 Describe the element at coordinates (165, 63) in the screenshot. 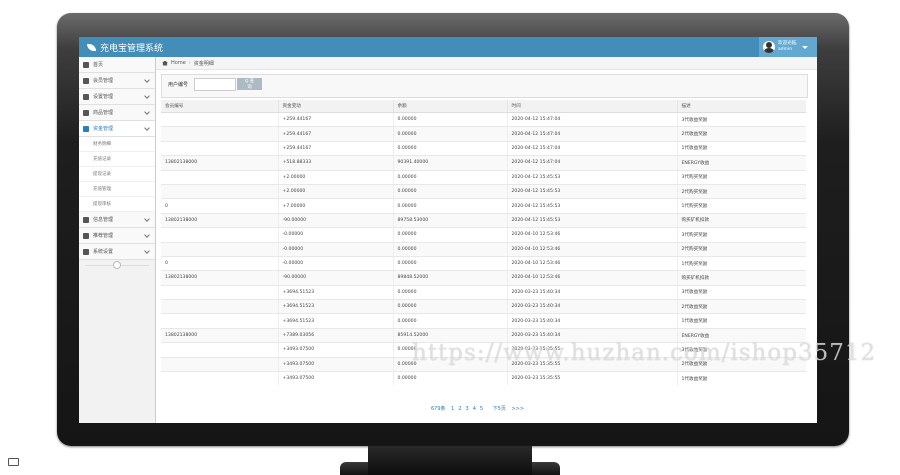

I see `home-icon` at that location.